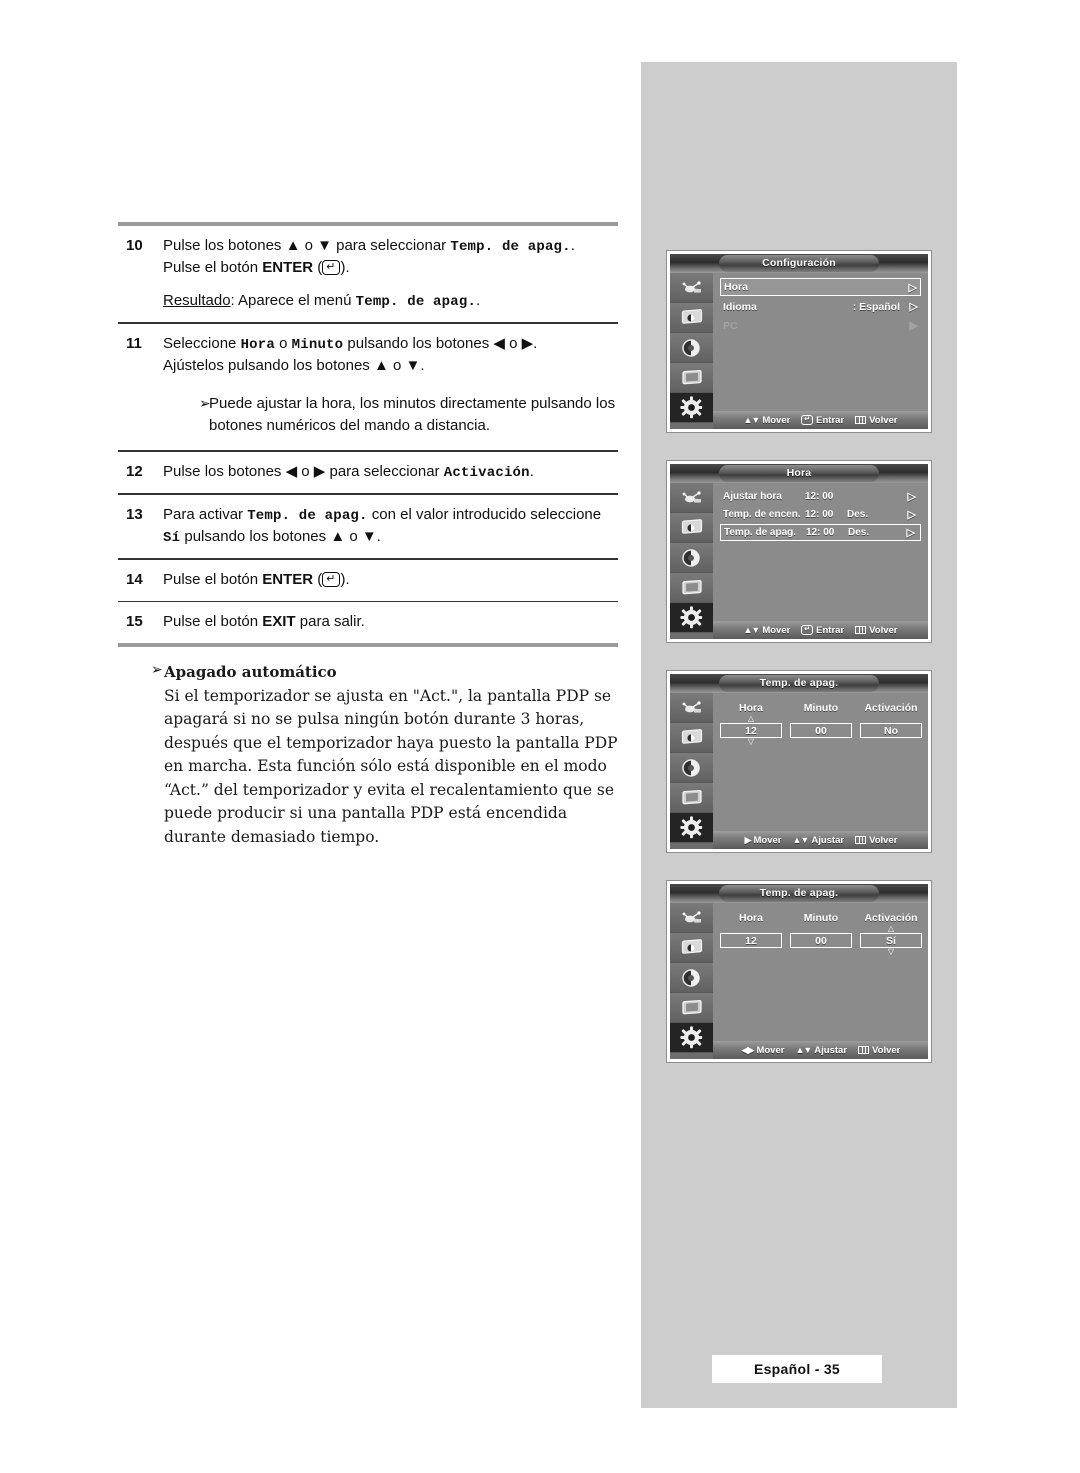 The height and width of the screenshot is (1473, 1080). I want to click on field-value: Sí, so click(891, 940).